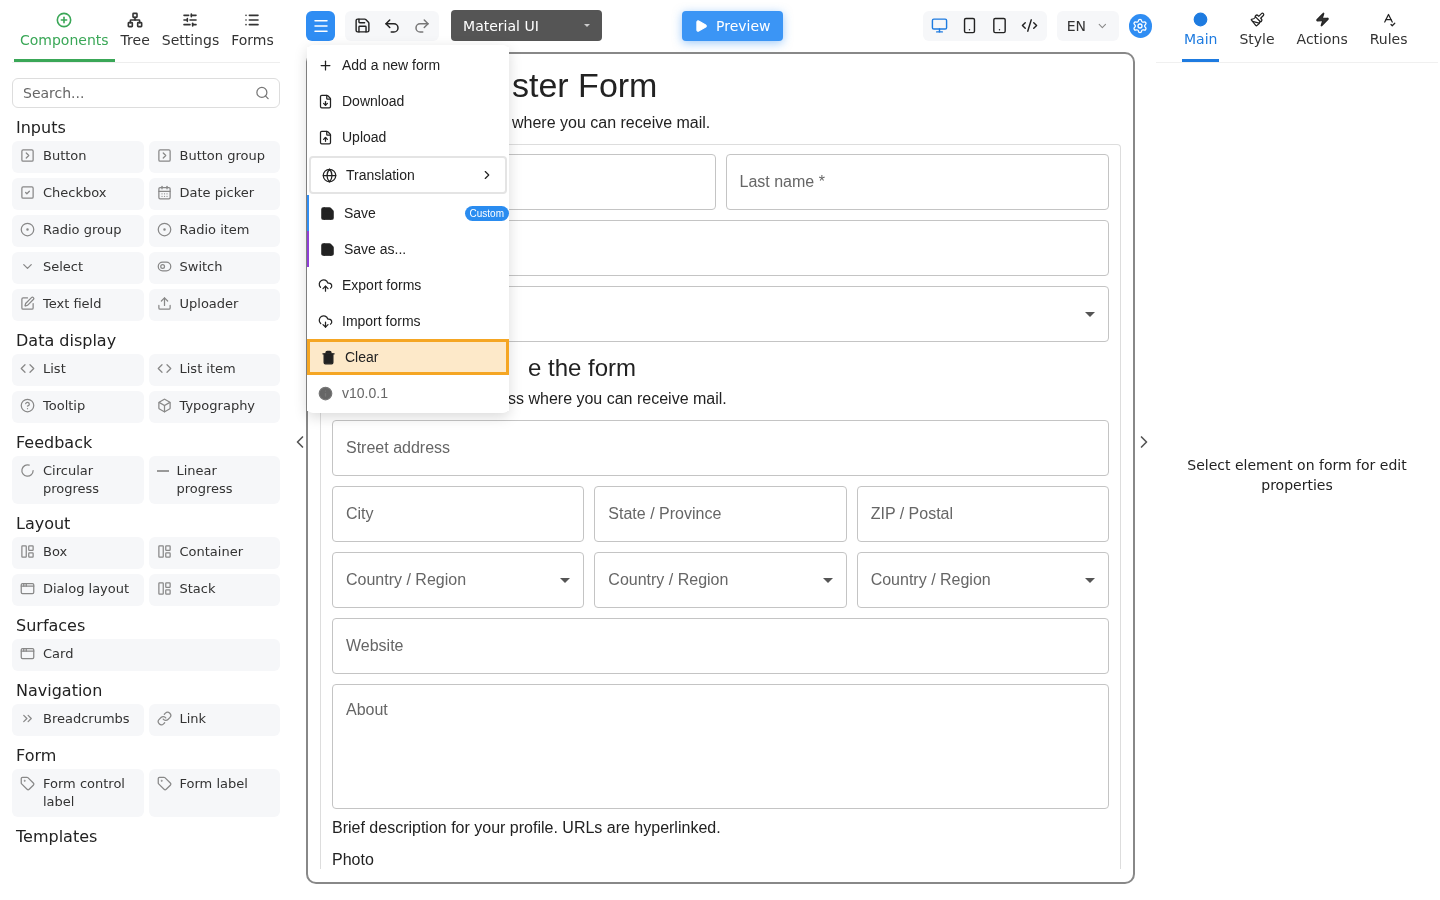 The height and width of the screenshot is (900, 1440). Describe the element at coordinates (78, 407) in the screenshot. I see `component-item: Tooltip` at that location.